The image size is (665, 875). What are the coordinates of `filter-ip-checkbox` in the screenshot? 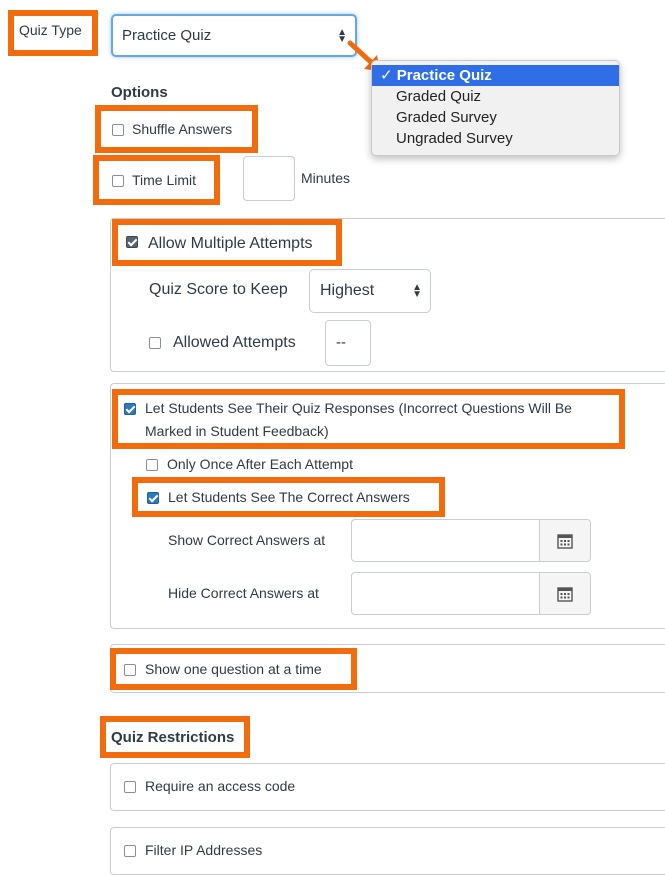 It's located at (130, 851).